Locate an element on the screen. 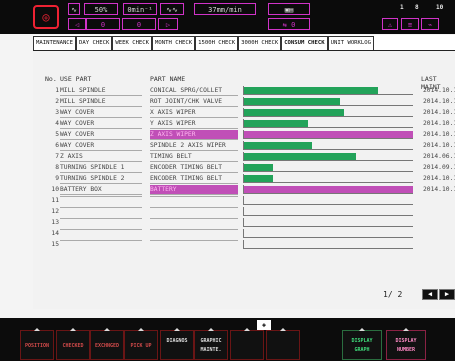 The width and height of the screenshot is (455, 361). row-use-part: Z AXIS is located at coordinates (101, 157).